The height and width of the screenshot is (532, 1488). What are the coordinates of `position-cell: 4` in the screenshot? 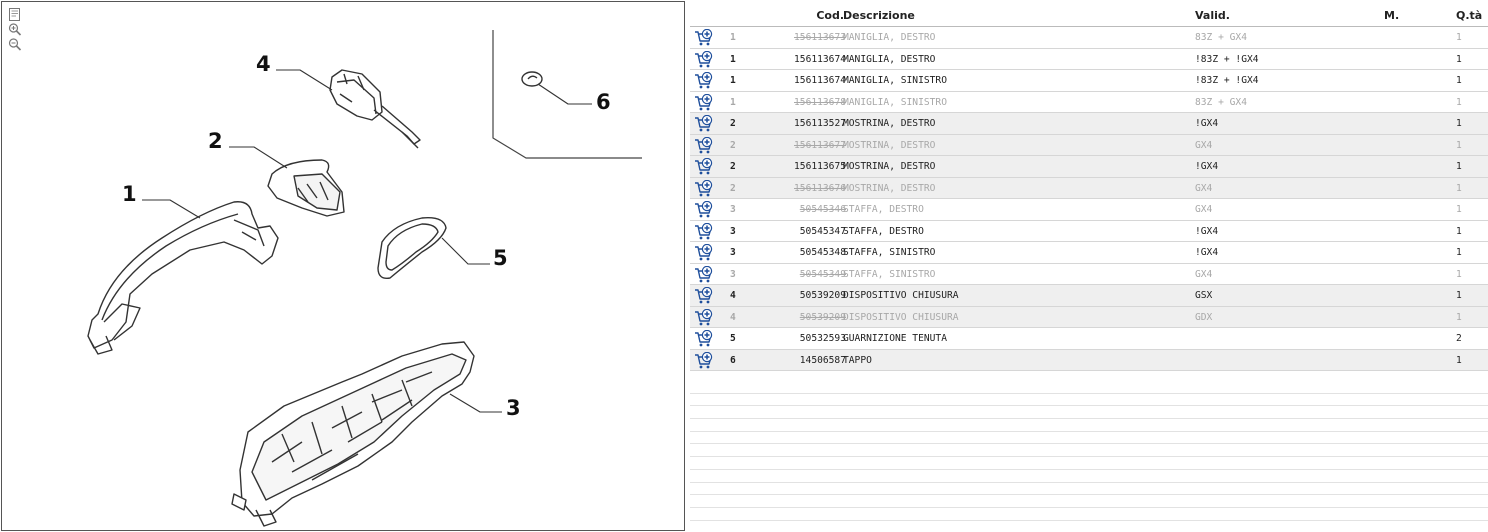 It's located at (733, 295).